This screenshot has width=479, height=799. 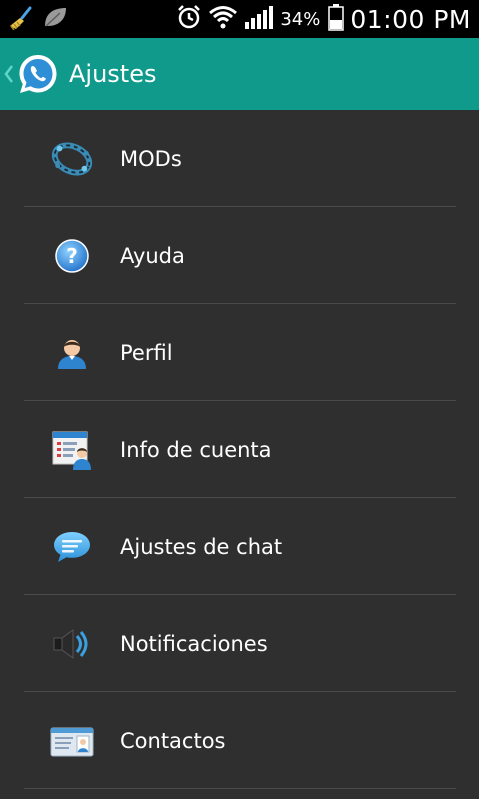 What do you see at coordinates (146, 352) in the screenshot?
I see `settings-item-label: Perfil` at bounding box center [146, 352].